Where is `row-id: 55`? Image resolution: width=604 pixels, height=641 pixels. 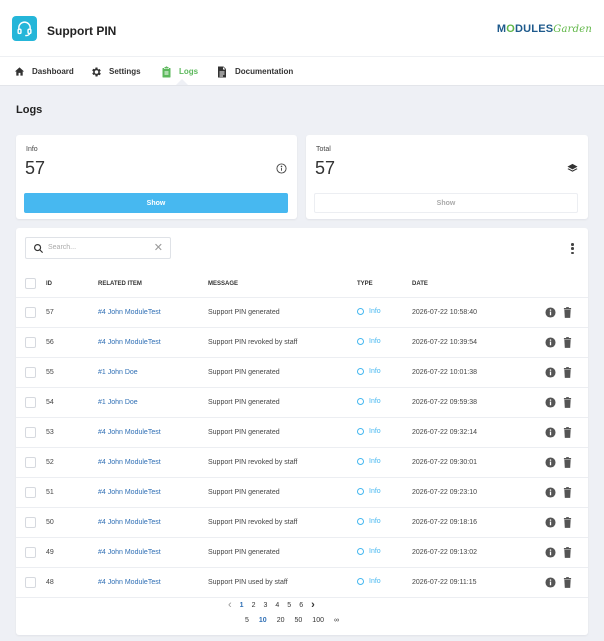
row-id: 55 is located at coordinates (50, 372).